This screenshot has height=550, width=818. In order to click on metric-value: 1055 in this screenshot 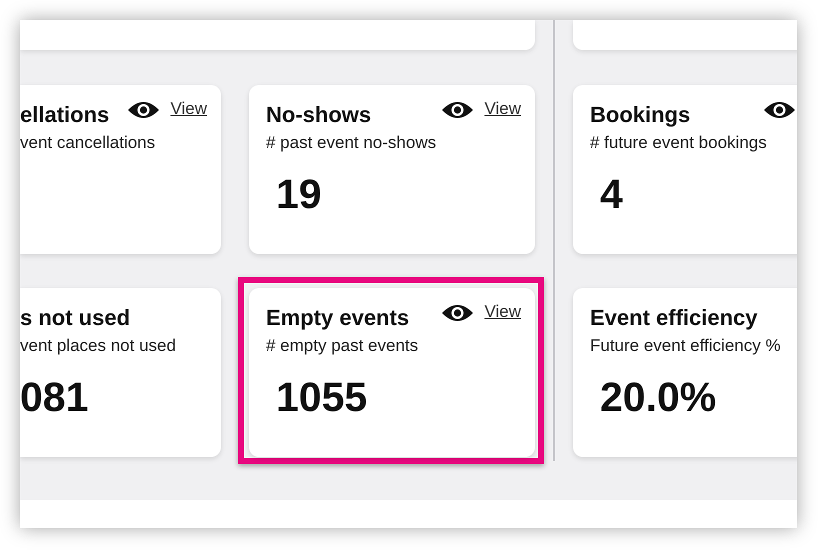, I will do `click(322, 397)`.